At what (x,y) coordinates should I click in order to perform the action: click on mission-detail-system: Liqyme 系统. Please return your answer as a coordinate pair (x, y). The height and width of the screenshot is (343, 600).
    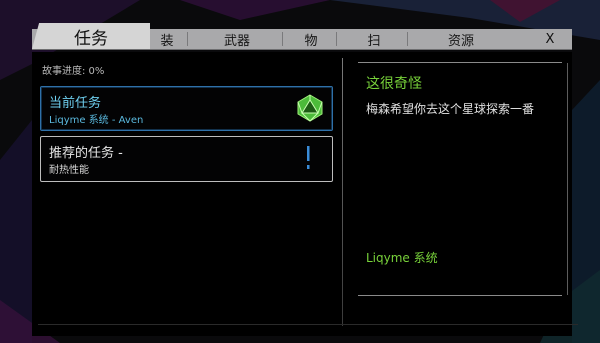
    Looking at the image, I should click on (402, 258).